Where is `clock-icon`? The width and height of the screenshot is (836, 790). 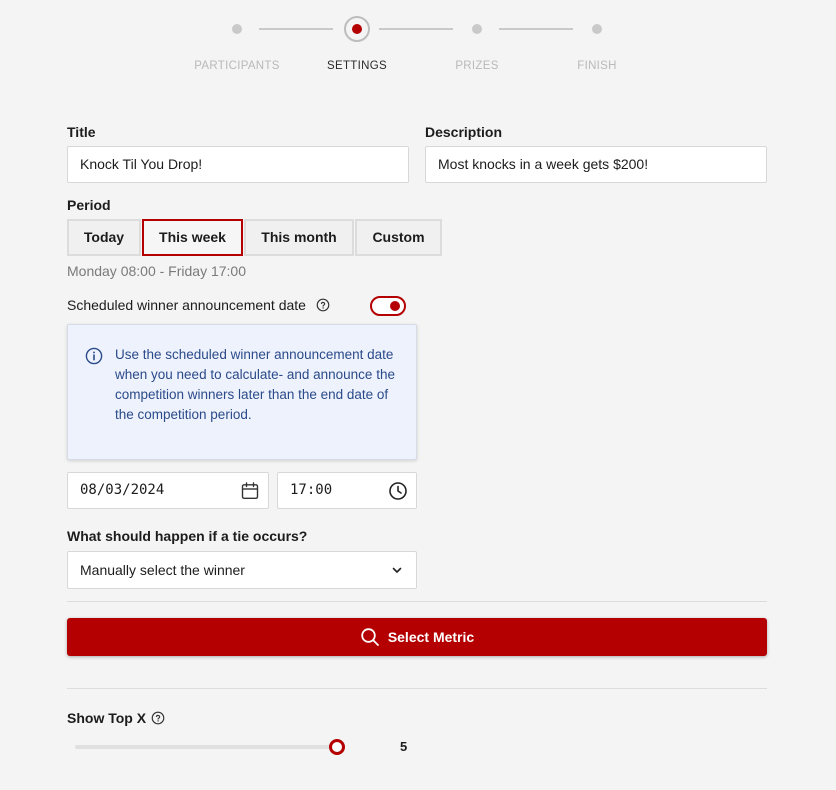 clock-icon is located at coordinates (398, 491).